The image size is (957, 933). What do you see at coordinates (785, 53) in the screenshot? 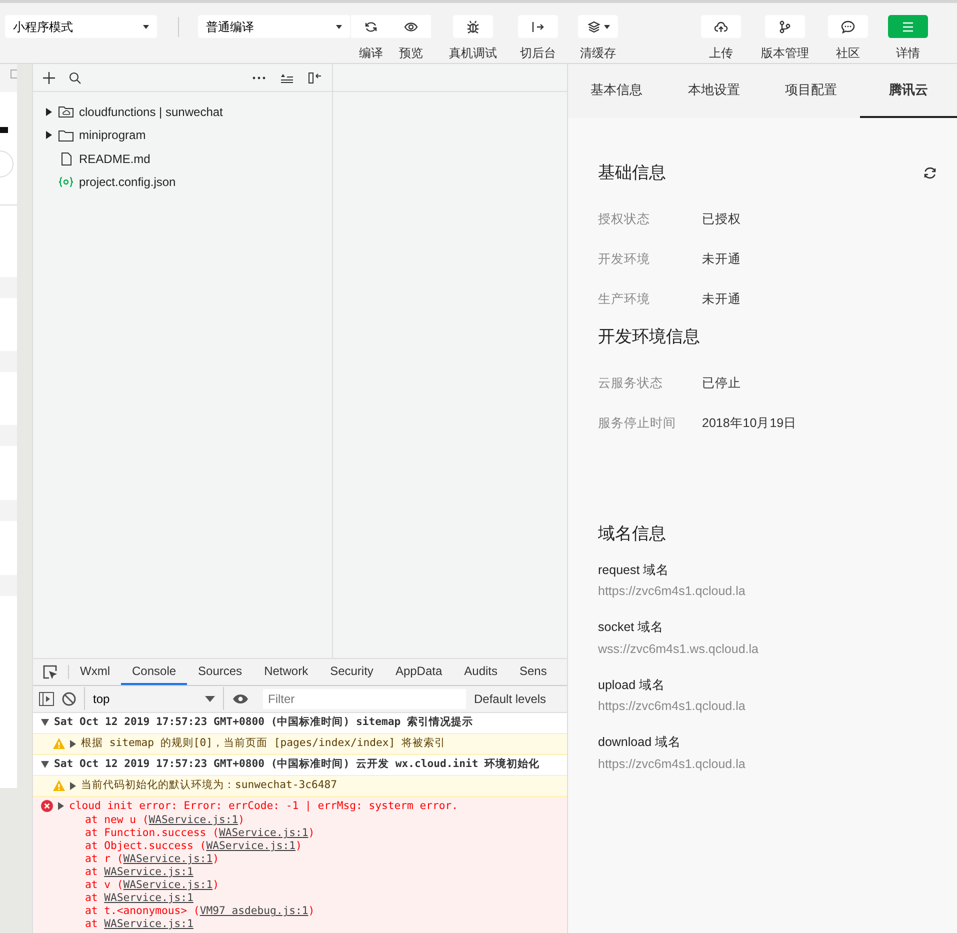
I see `toolbar-label: 版本管理` at bounding box center [785, 53].